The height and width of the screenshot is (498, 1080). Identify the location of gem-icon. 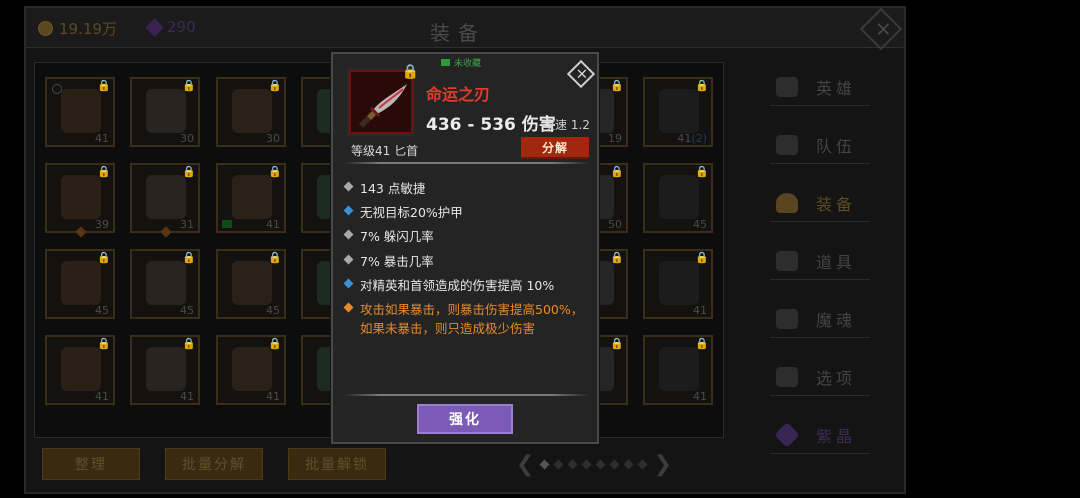
(154, 27).